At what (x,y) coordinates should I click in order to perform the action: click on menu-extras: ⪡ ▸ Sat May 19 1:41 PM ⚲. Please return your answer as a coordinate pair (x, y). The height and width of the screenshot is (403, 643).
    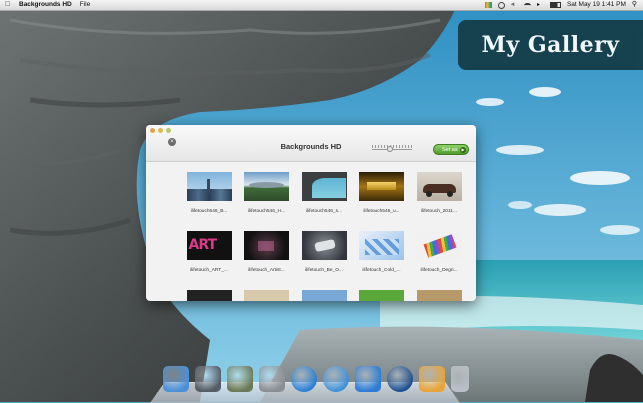
    Looking at the image, I should click on (560, 5).